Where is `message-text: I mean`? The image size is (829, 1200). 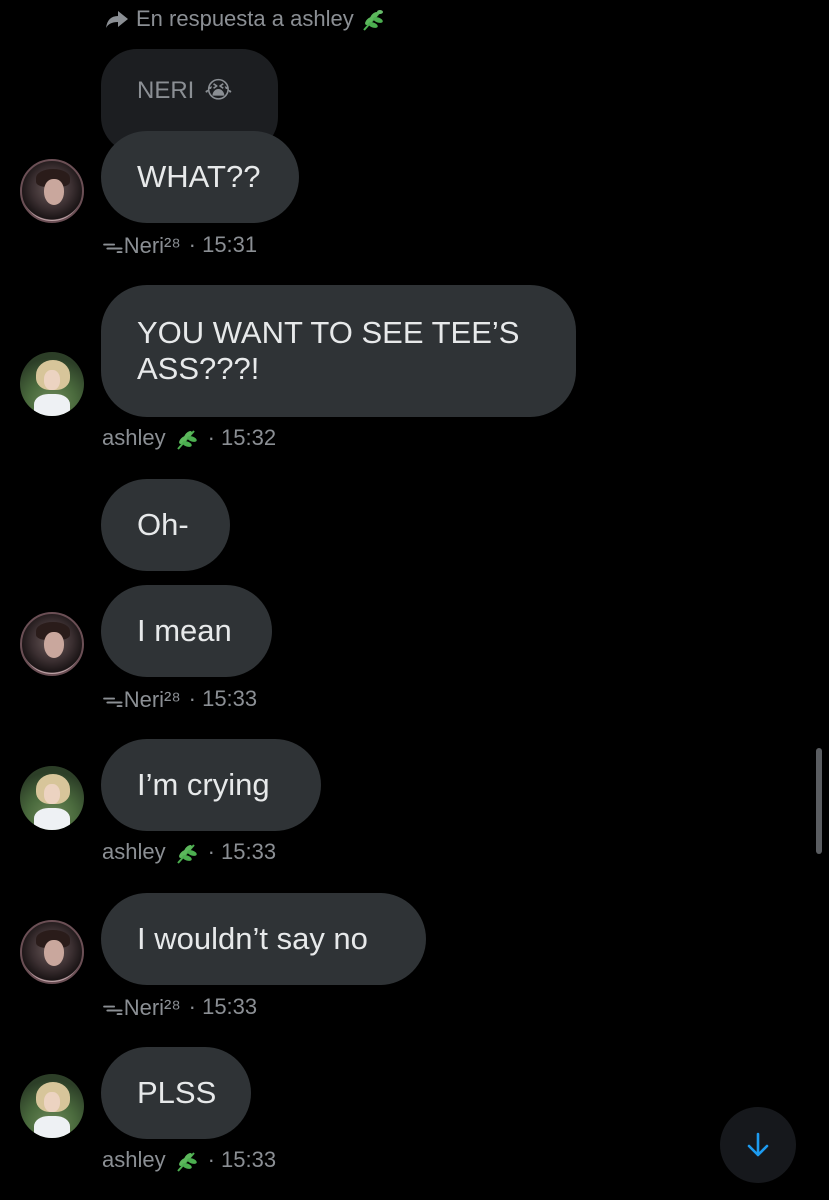 message-text: I mean is located at coordinates (184, 630).